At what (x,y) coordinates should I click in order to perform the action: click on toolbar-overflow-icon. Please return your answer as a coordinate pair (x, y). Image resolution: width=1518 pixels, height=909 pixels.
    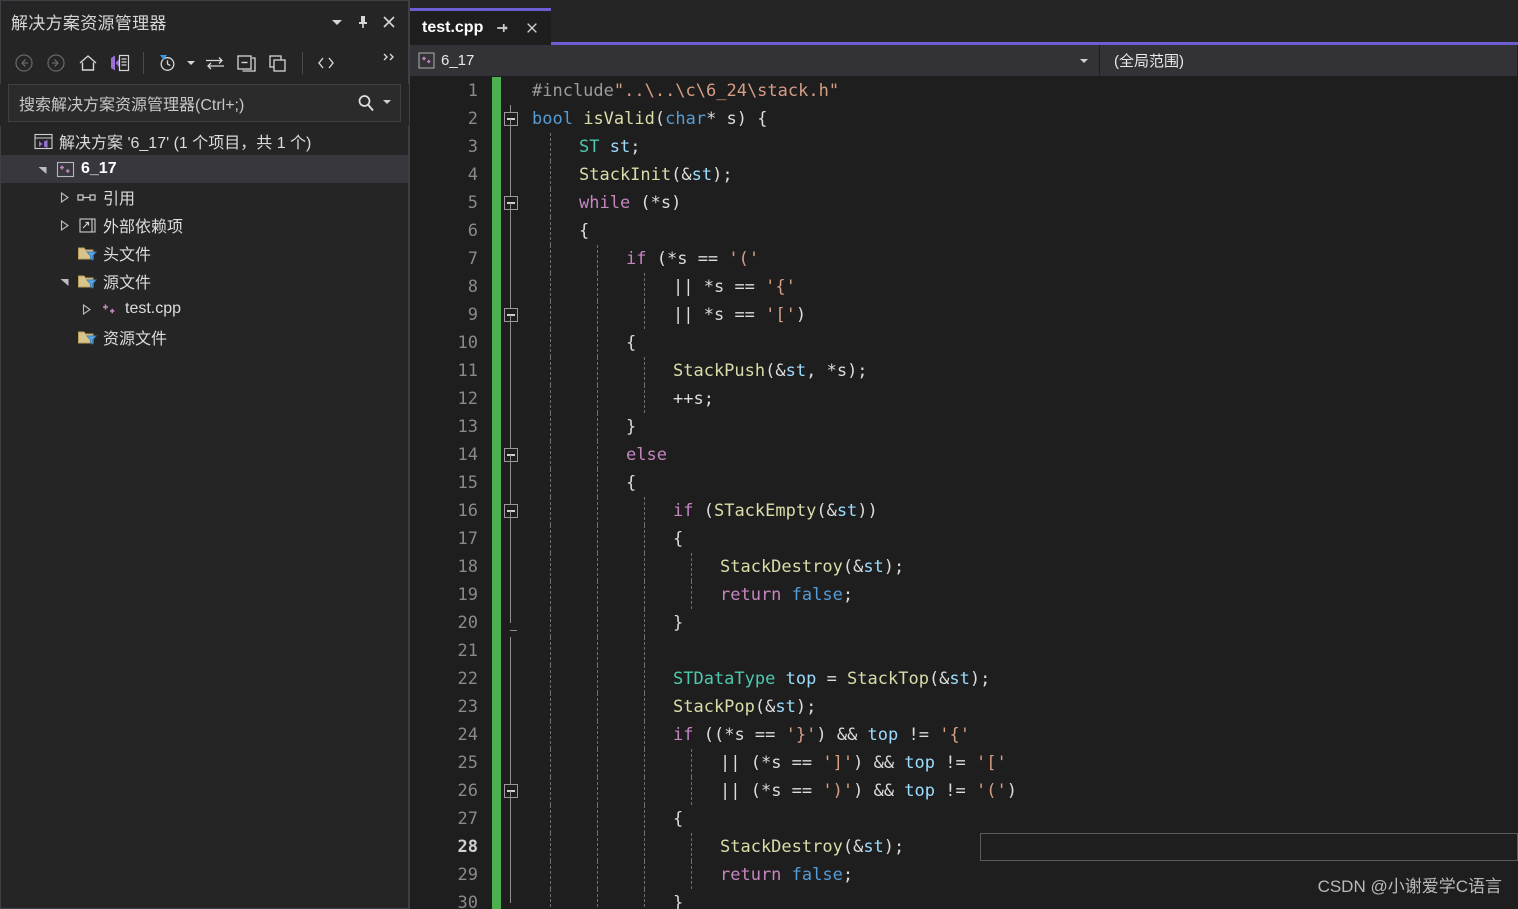
    Looking at the image, I should click on (390, 63).